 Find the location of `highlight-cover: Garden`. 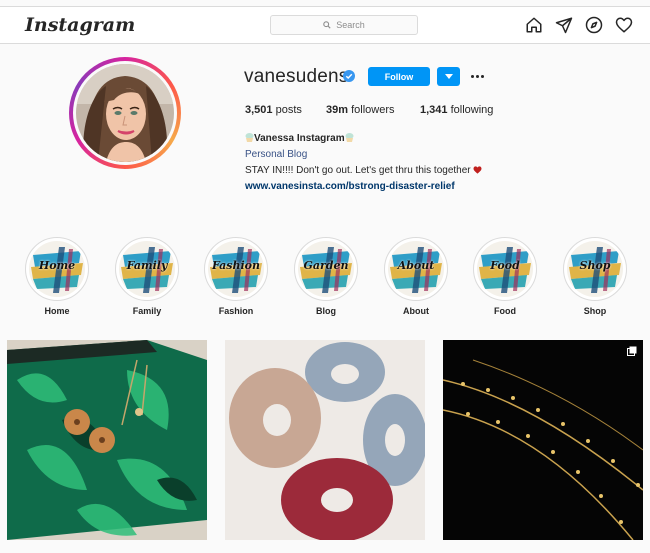

highlight-cover: Garden is located at coordinates (326, 269).